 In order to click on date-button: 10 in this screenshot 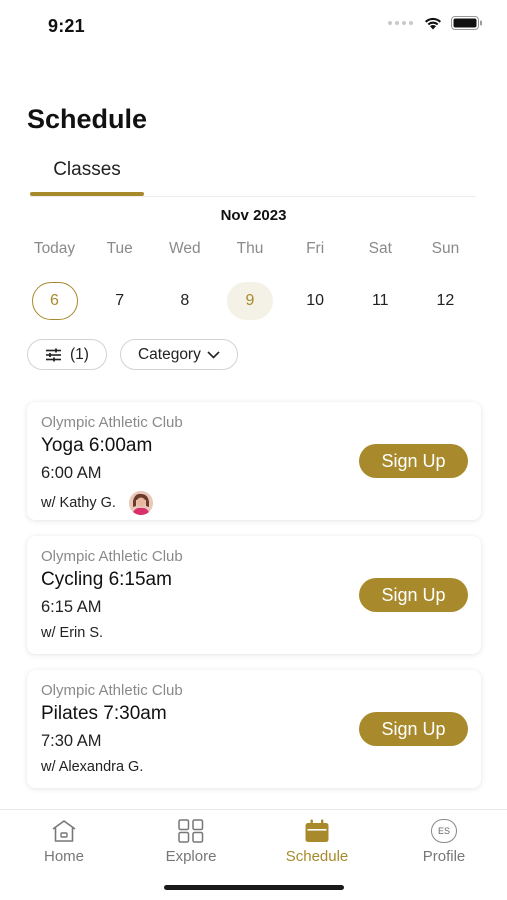, I will do `click(315, 301)`.